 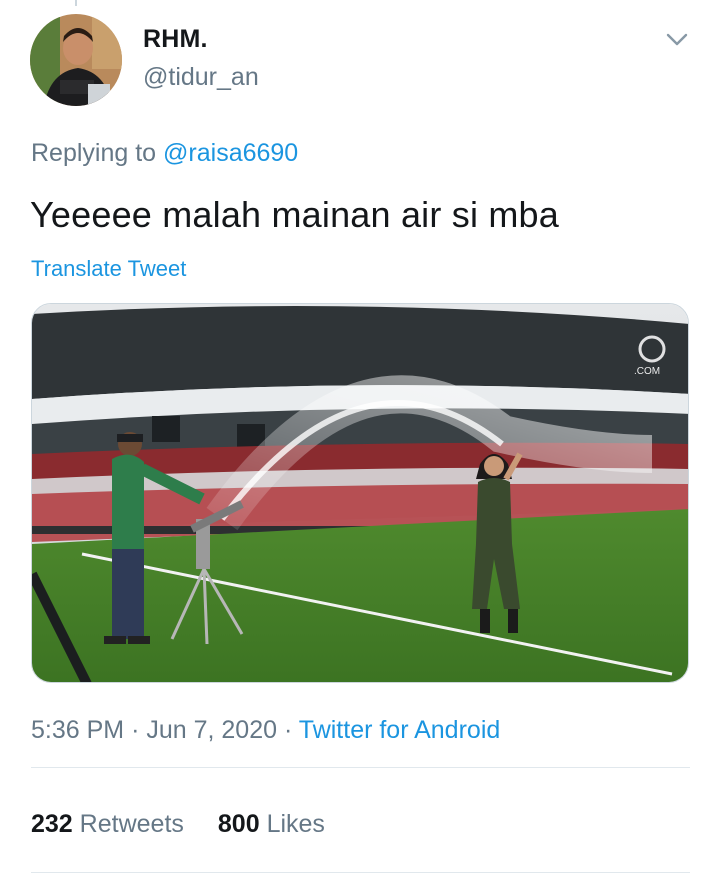 I want to click on tweet-date: Jun 7, 2020, so click(x=211, y=730).